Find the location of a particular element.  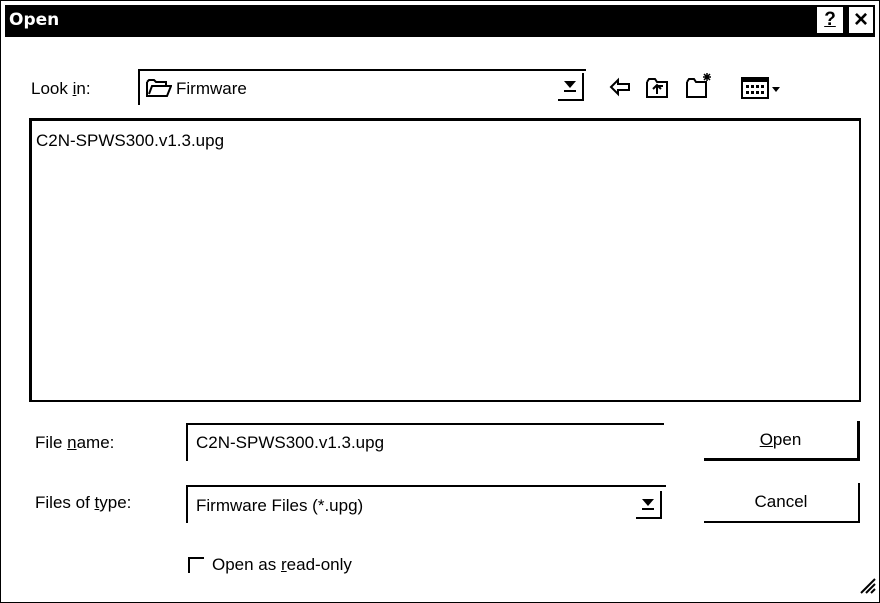

file-type-dropdown-button is located at coordinates (649, 505).